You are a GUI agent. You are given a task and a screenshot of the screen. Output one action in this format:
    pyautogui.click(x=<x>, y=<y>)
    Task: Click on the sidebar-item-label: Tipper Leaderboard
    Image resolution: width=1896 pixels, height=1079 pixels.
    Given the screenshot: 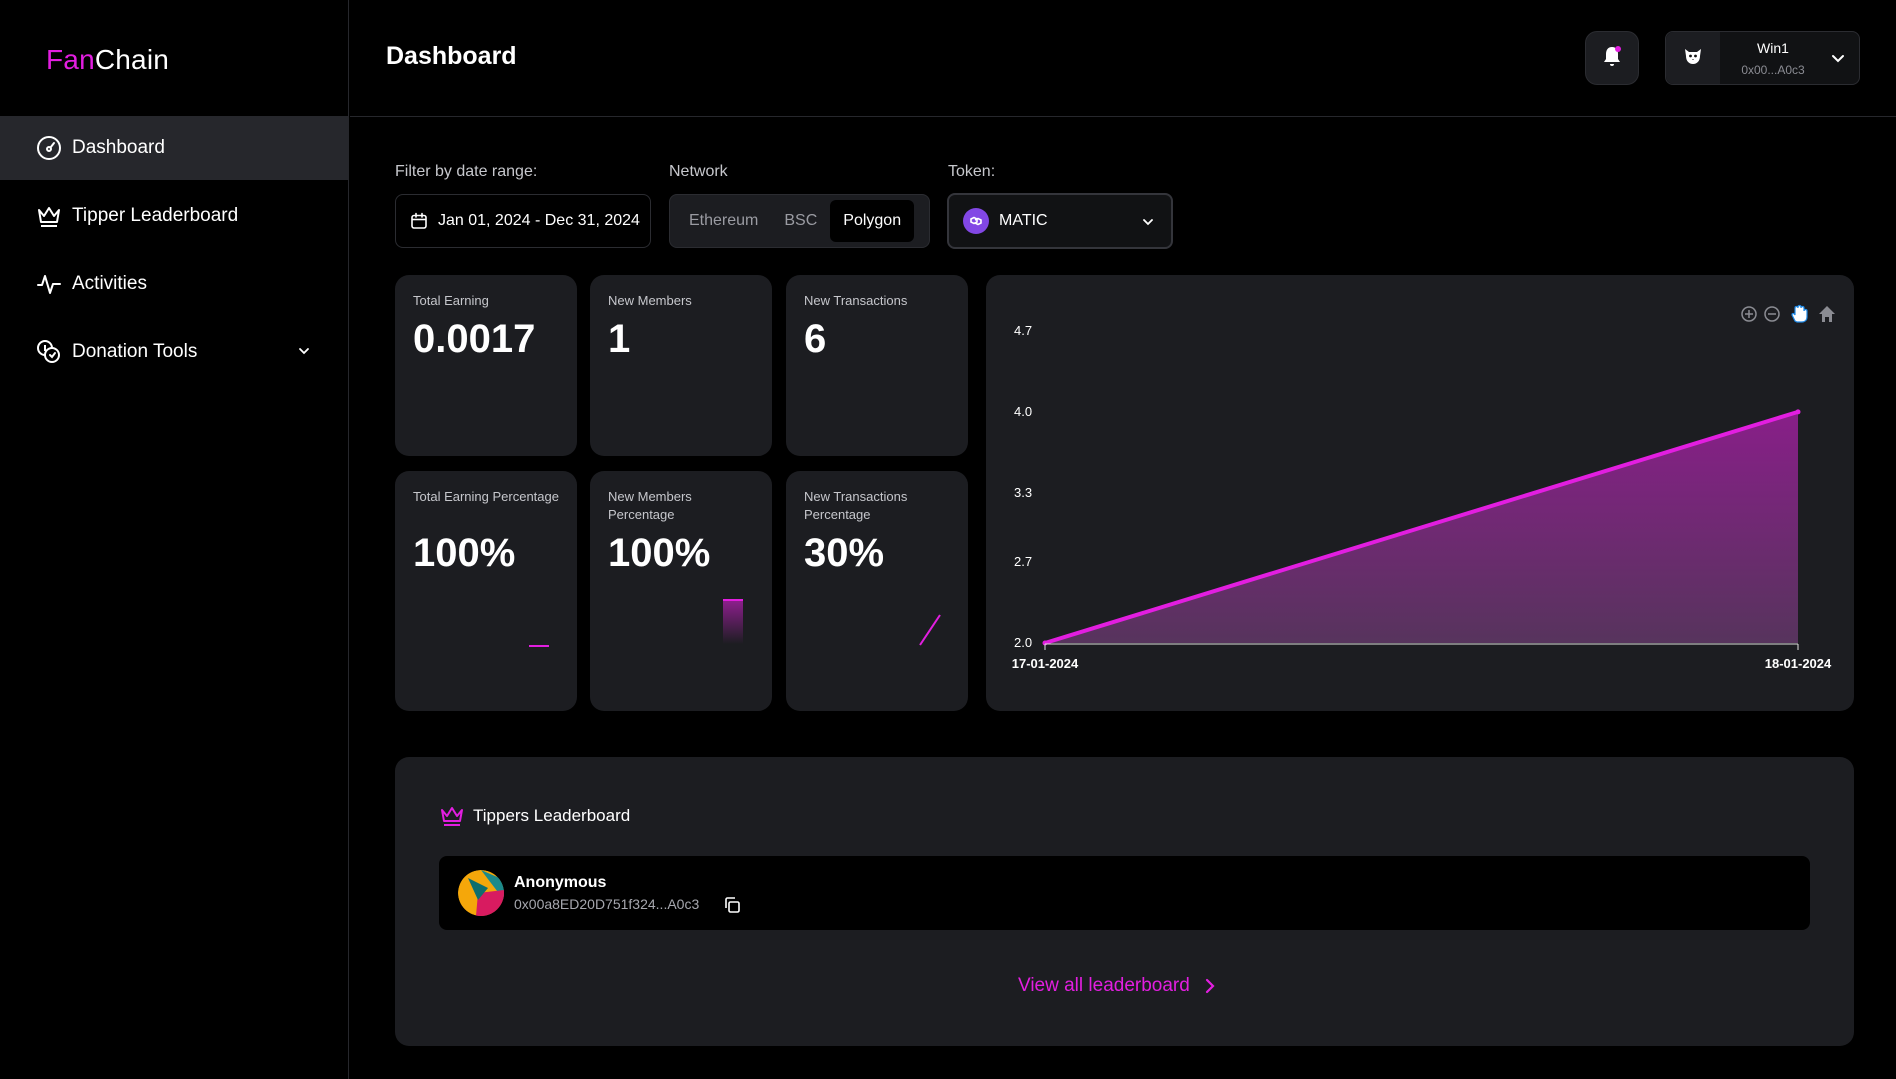 What is the action you would take?
    pyautogui.click(x=155, y=215)
    